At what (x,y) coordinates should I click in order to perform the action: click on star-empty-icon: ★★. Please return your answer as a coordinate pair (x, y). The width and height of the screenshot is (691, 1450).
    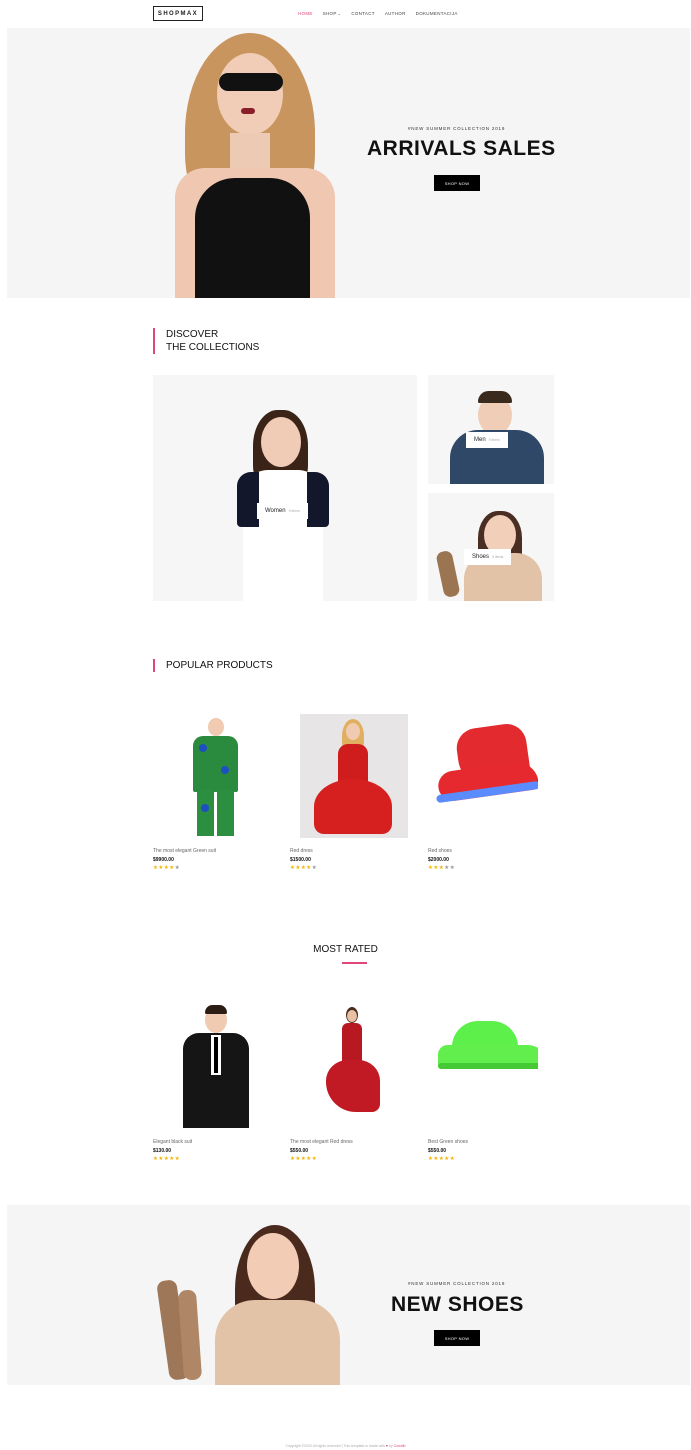
    Looking at the image, I should click on (450, 868).